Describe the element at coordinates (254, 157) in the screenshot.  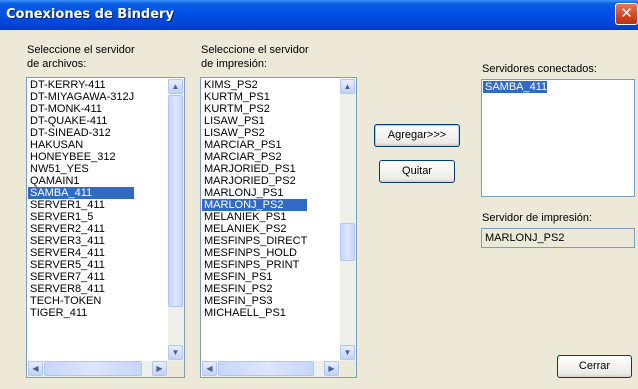
I see `print-server-list-item: MARCIAR_PS2` at that location.